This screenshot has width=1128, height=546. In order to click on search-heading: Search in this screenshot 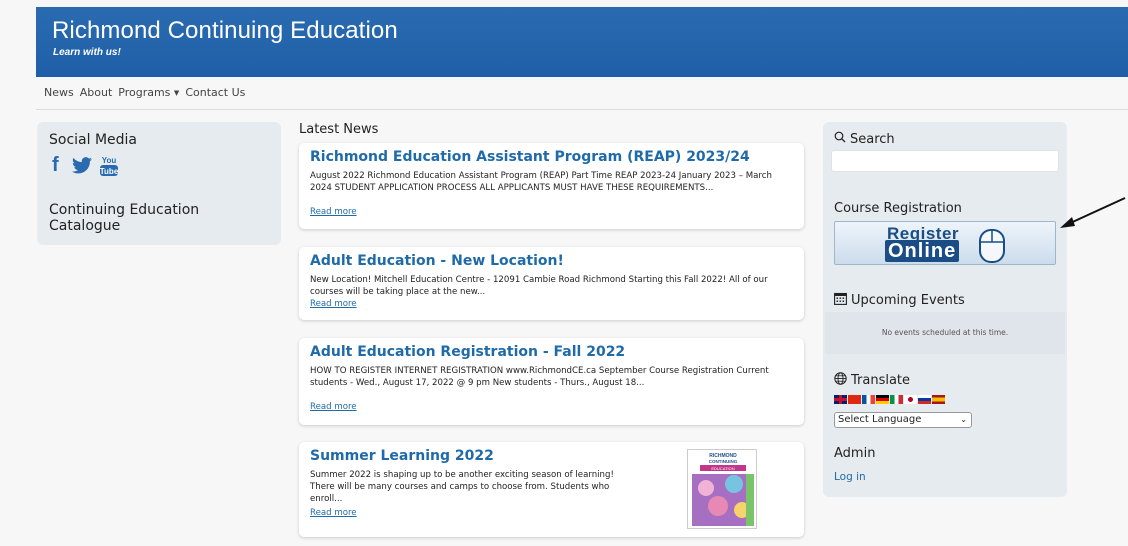, I will do `click(864, 139)`.